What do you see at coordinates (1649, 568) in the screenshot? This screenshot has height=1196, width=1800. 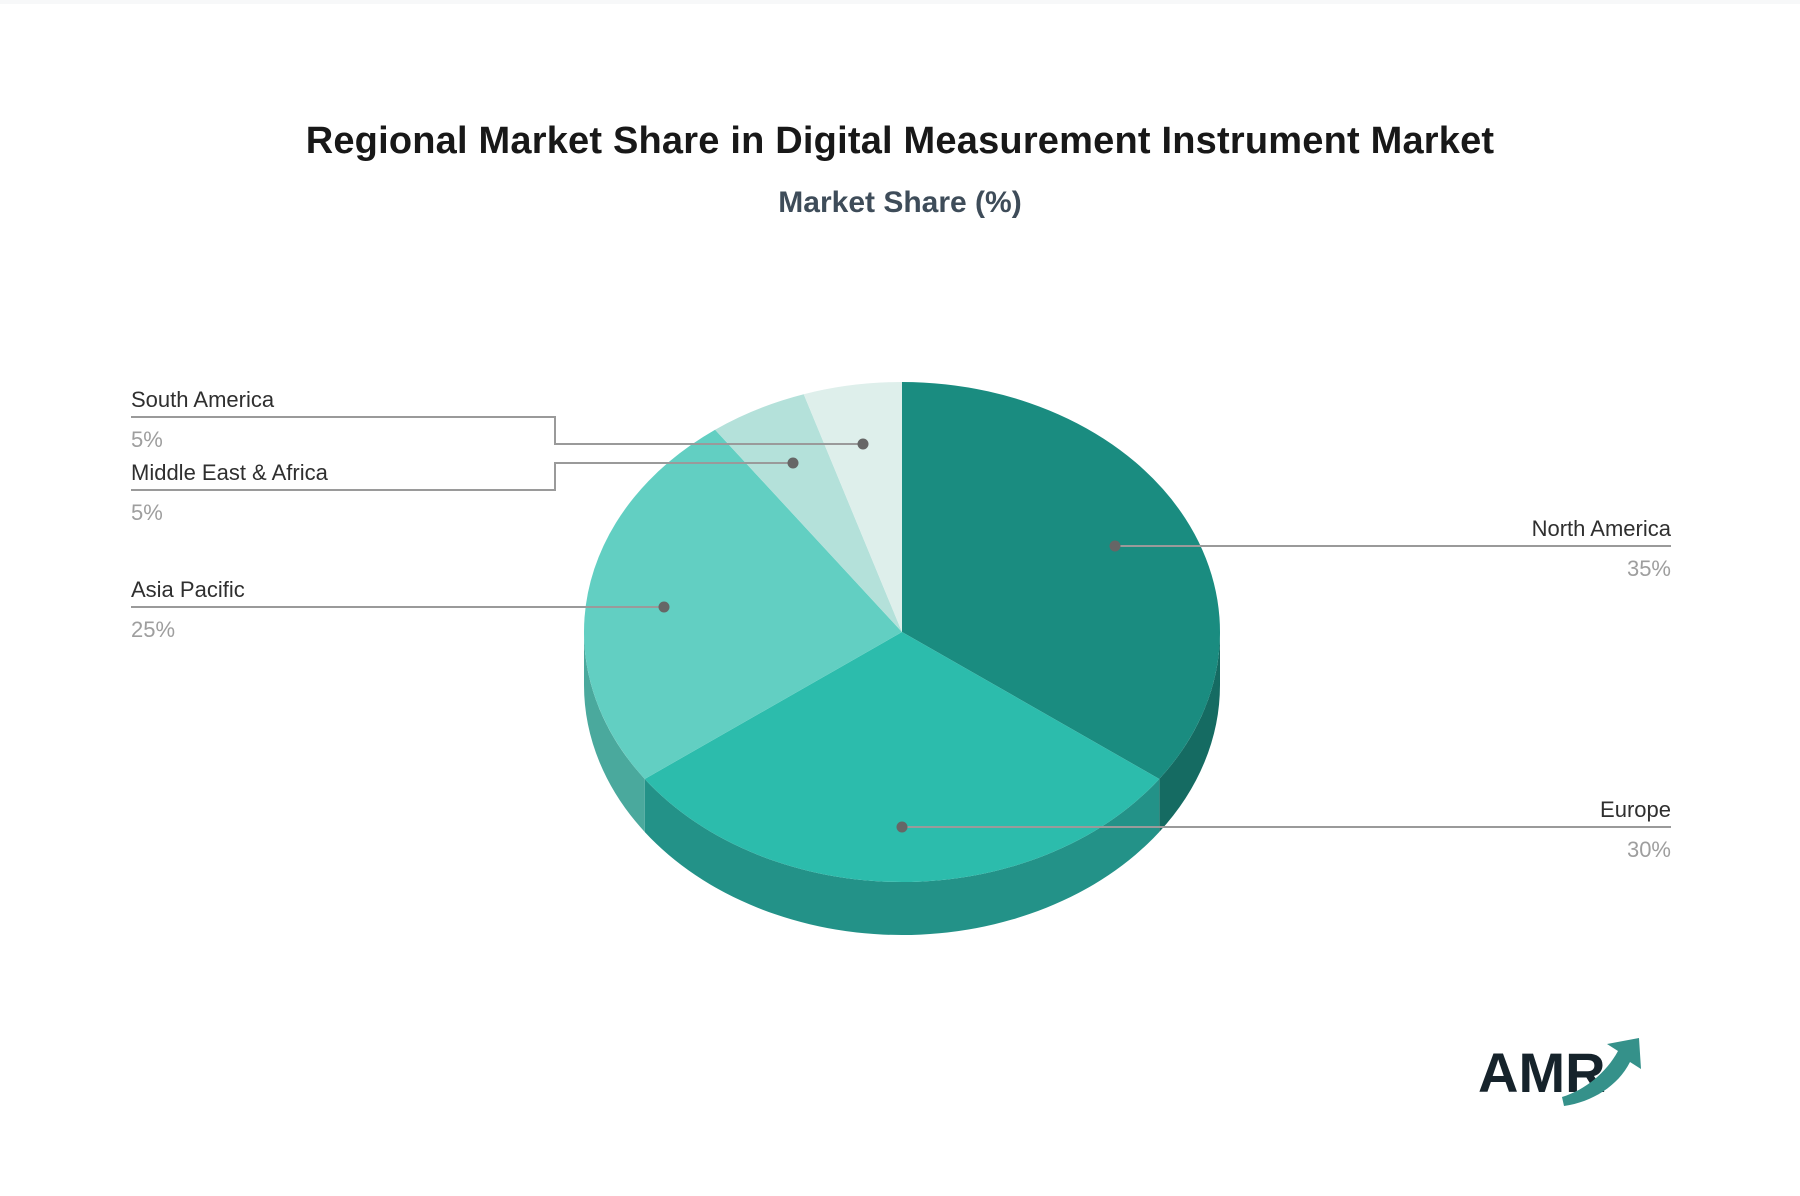 I see `slice-value-north-america: 35%` at bounding box center [1649, 568].